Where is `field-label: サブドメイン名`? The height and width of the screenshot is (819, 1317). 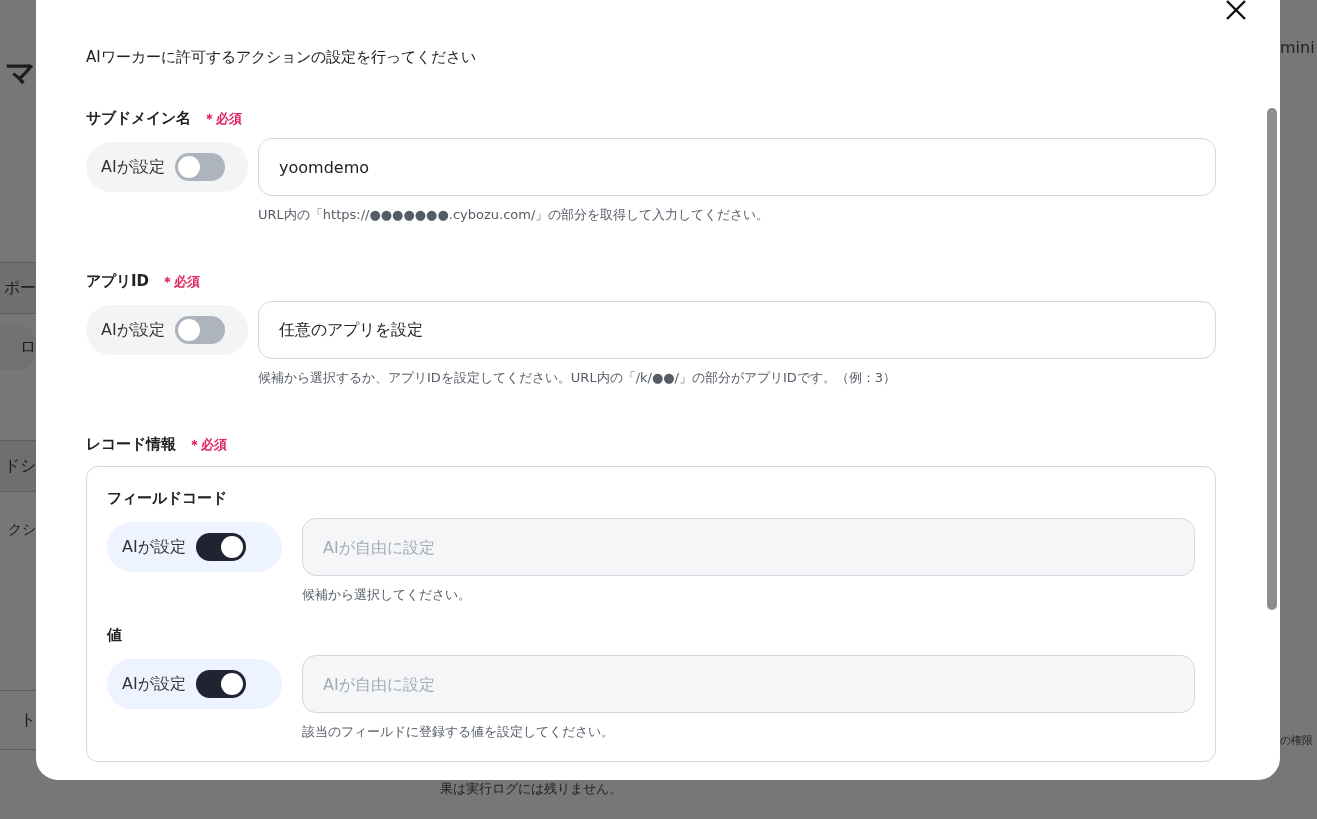 field-label: サブドメイン名 is located at coordinates (138, 118).